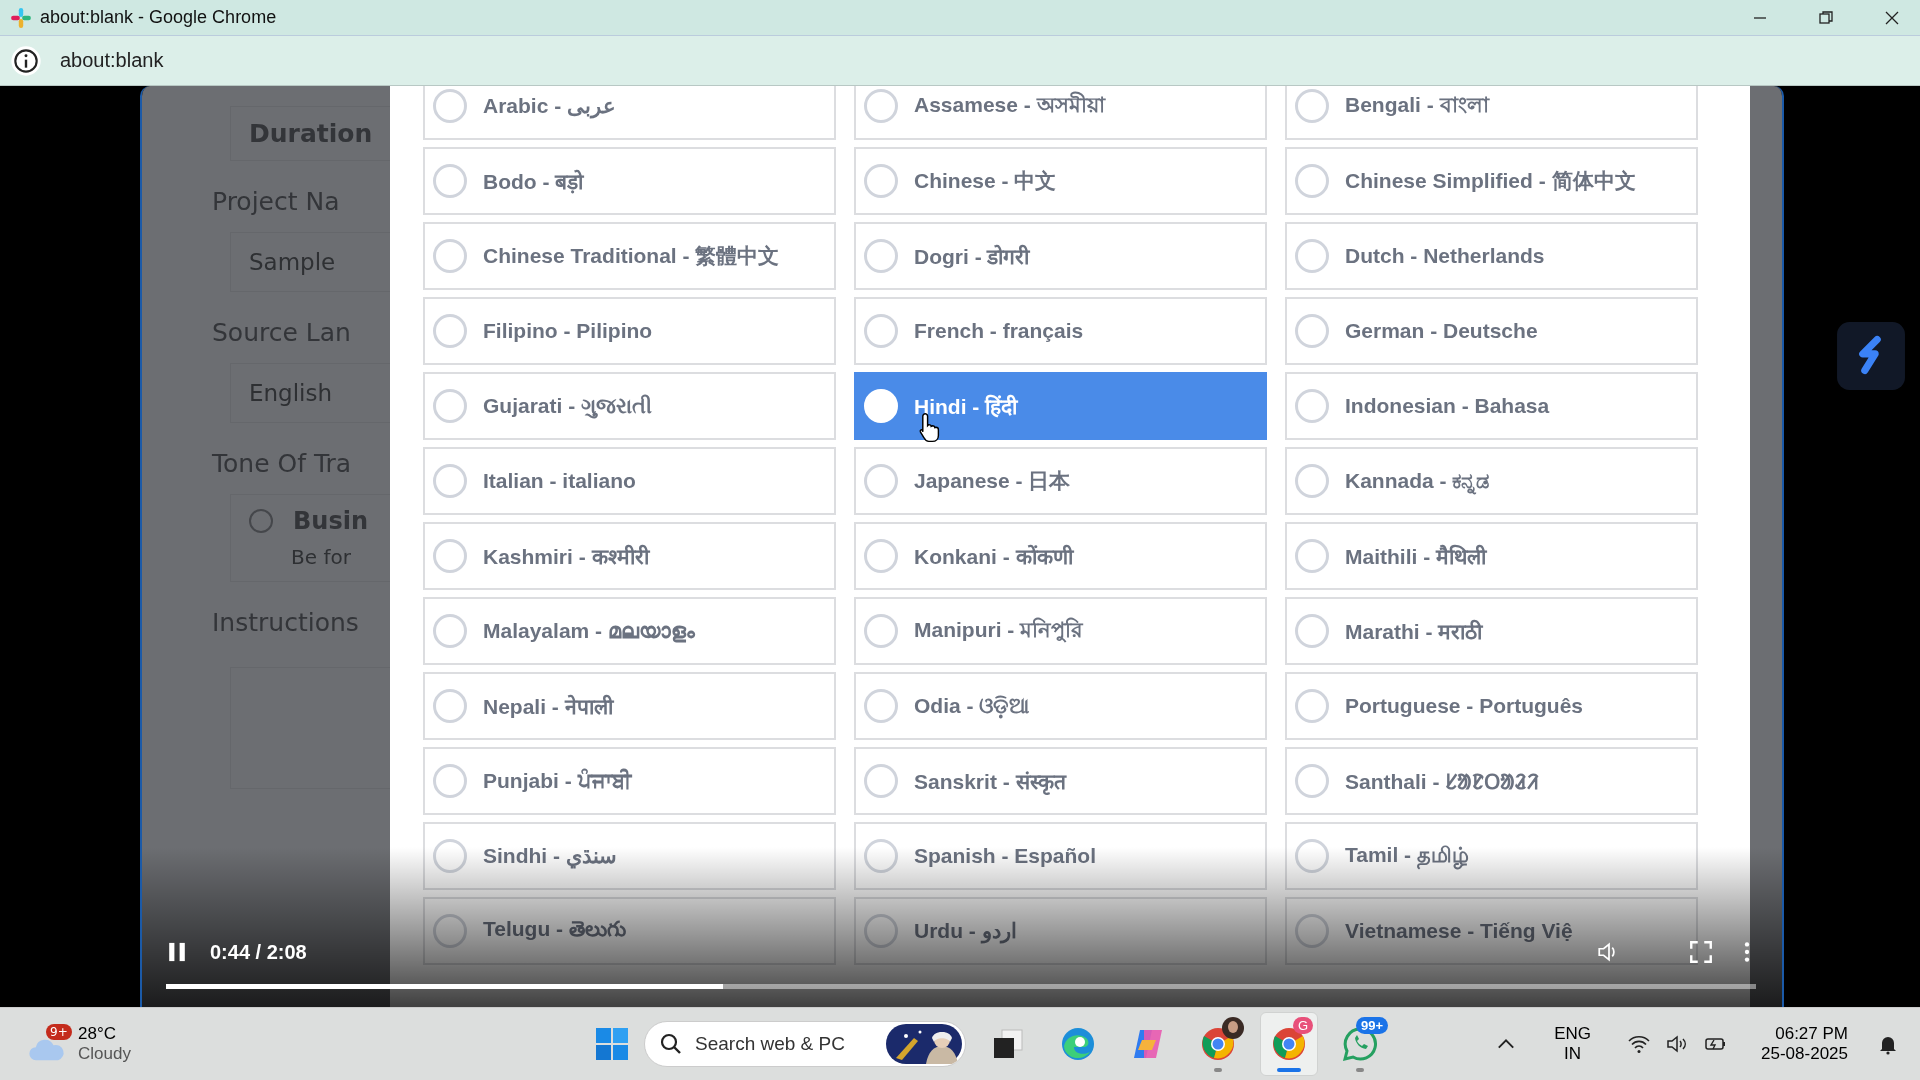 This screenshot has height=1080, width=1920. I want to click on floating-app-icon, so click(1871, 356).